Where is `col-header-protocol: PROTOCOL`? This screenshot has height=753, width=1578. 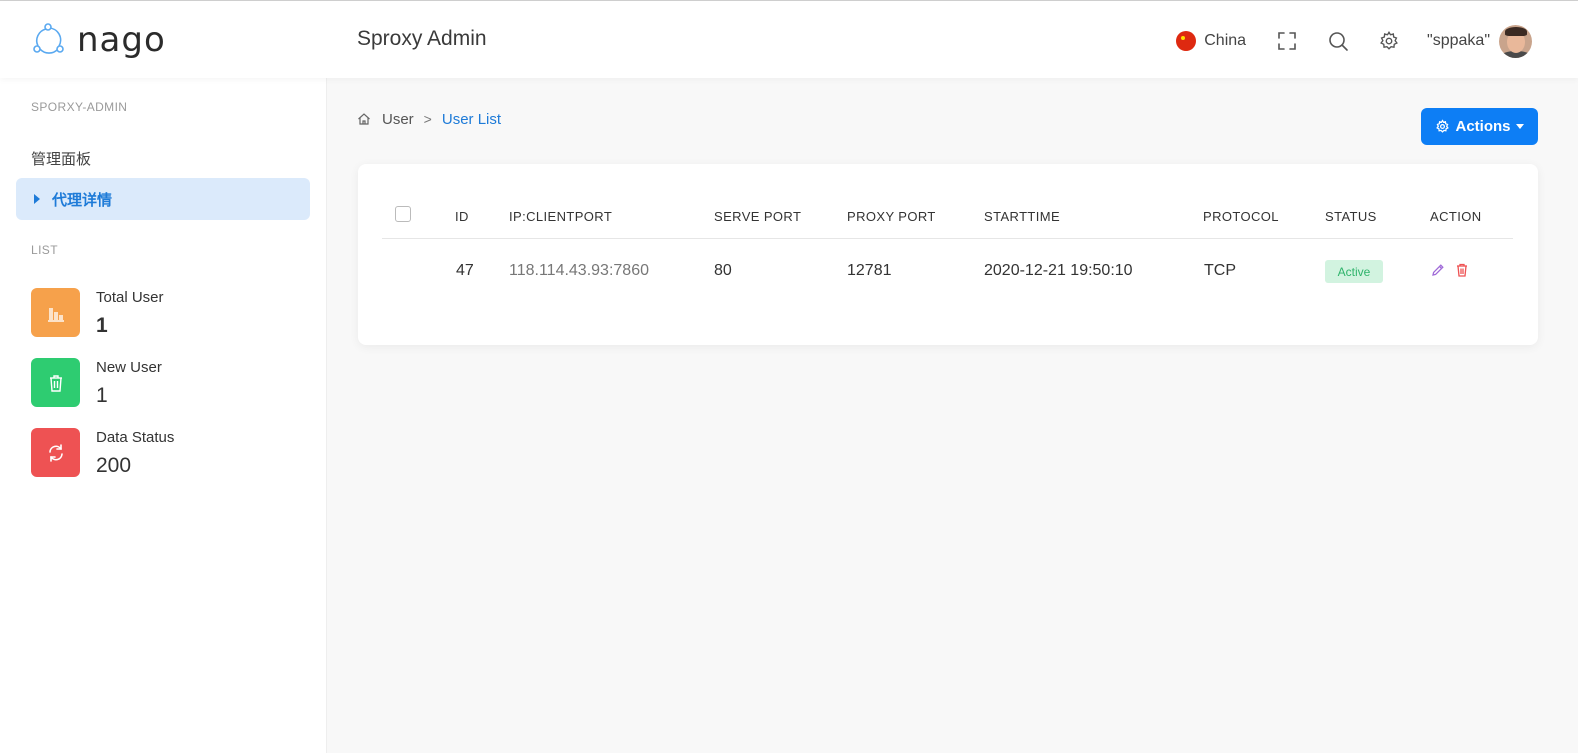
col-header-protocol: PROTOCOL is located at coordinates (1241, 216).